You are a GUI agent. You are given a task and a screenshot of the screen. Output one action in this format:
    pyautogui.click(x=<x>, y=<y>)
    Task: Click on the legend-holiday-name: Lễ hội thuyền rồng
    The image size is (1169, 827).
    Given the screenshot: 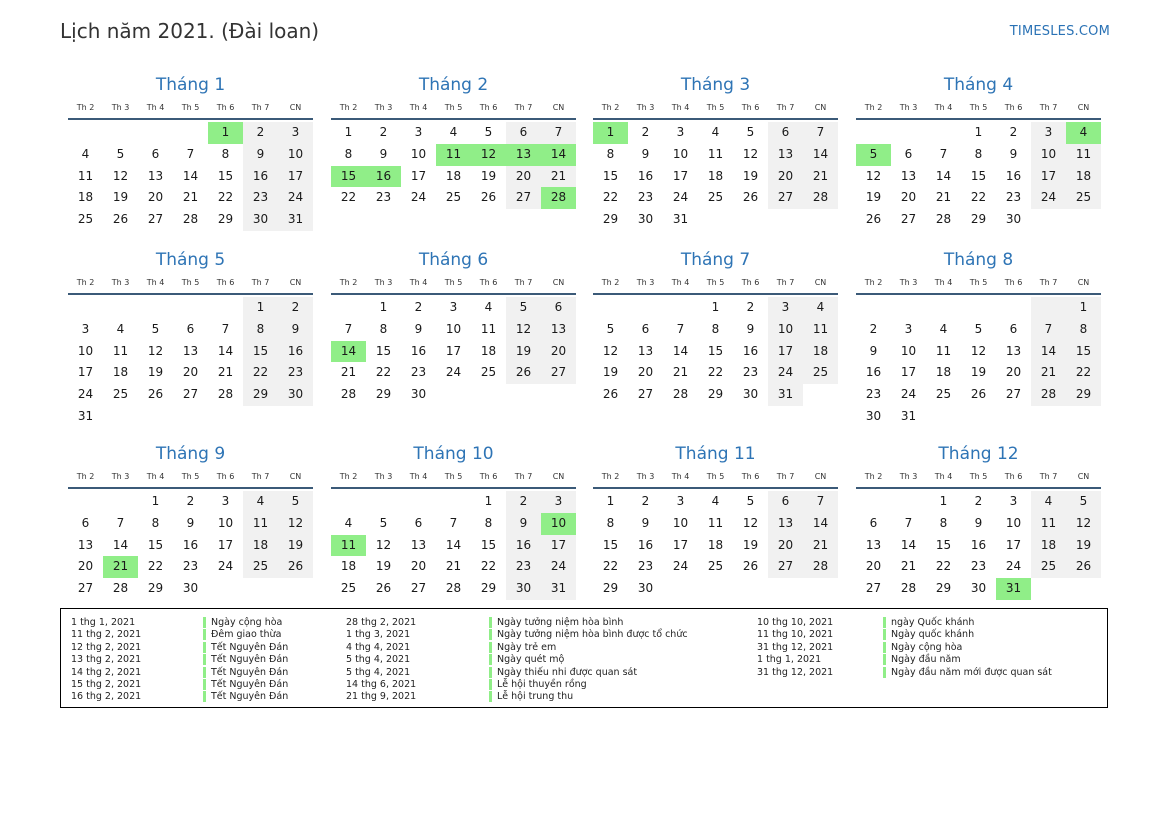 What is the action you would take?
    pyautogui.click(x=538, y=684)
    